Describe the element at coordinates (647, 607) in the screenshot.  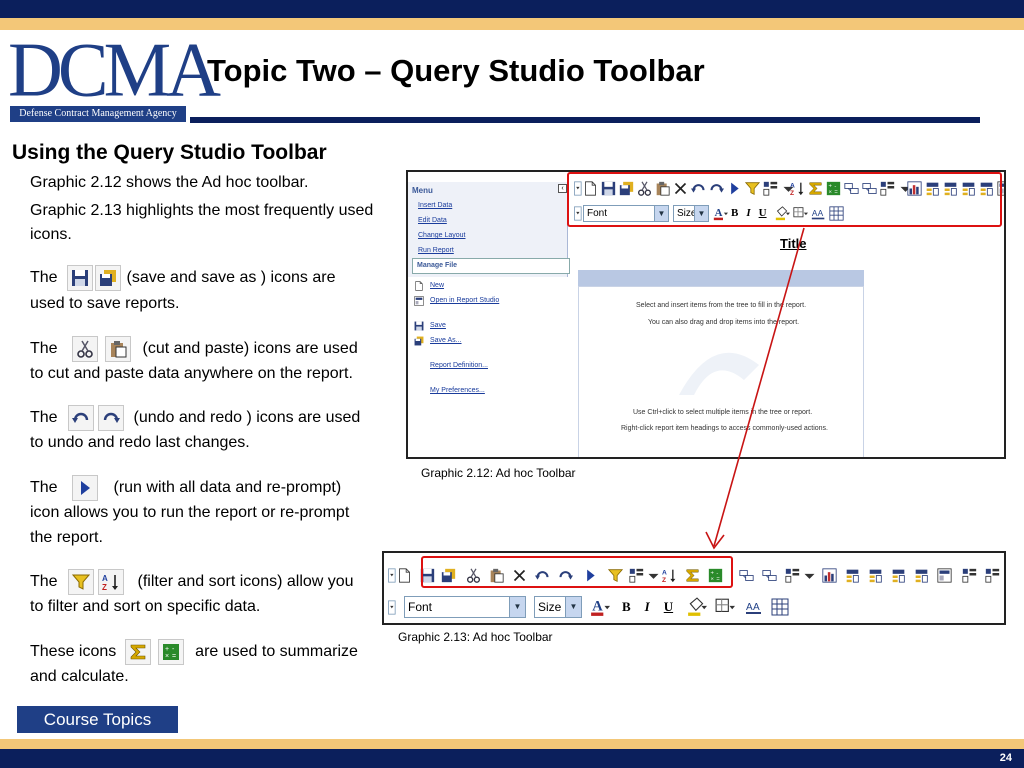
I see `italic-button: I` at that location.